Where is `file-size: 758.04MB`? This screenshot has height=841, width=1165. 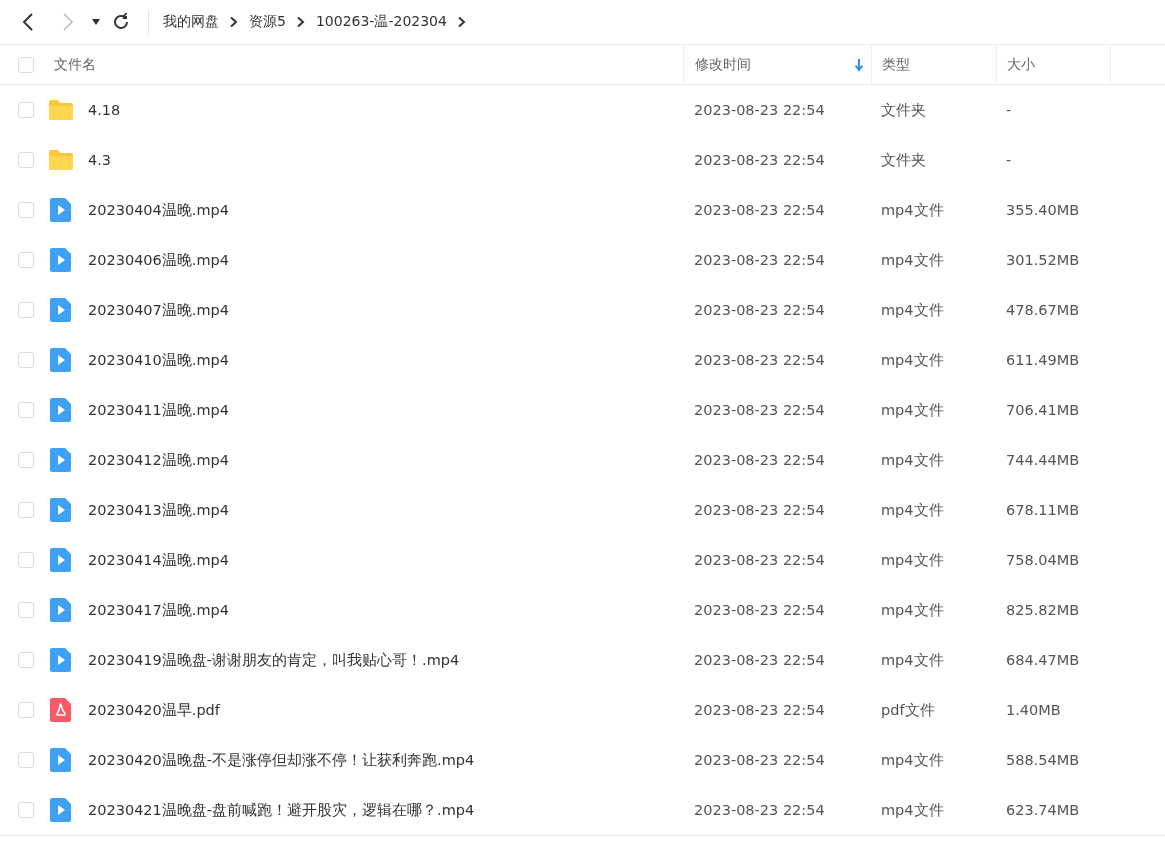
file-size: 758.04MB is located at coordinates (1043, 560).